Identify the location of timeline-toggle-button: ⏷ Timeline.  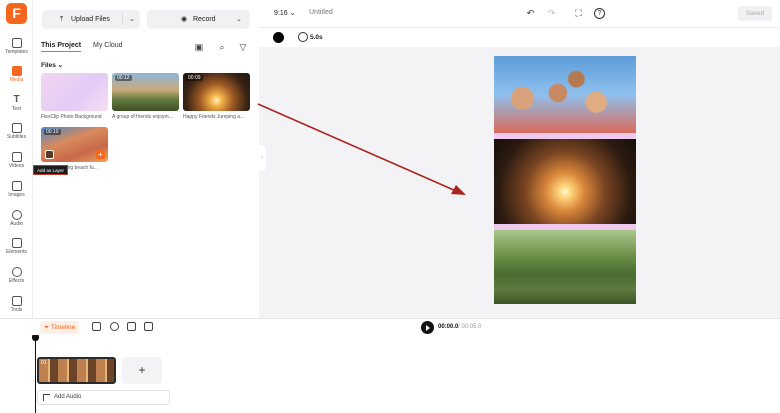
(60, 327).